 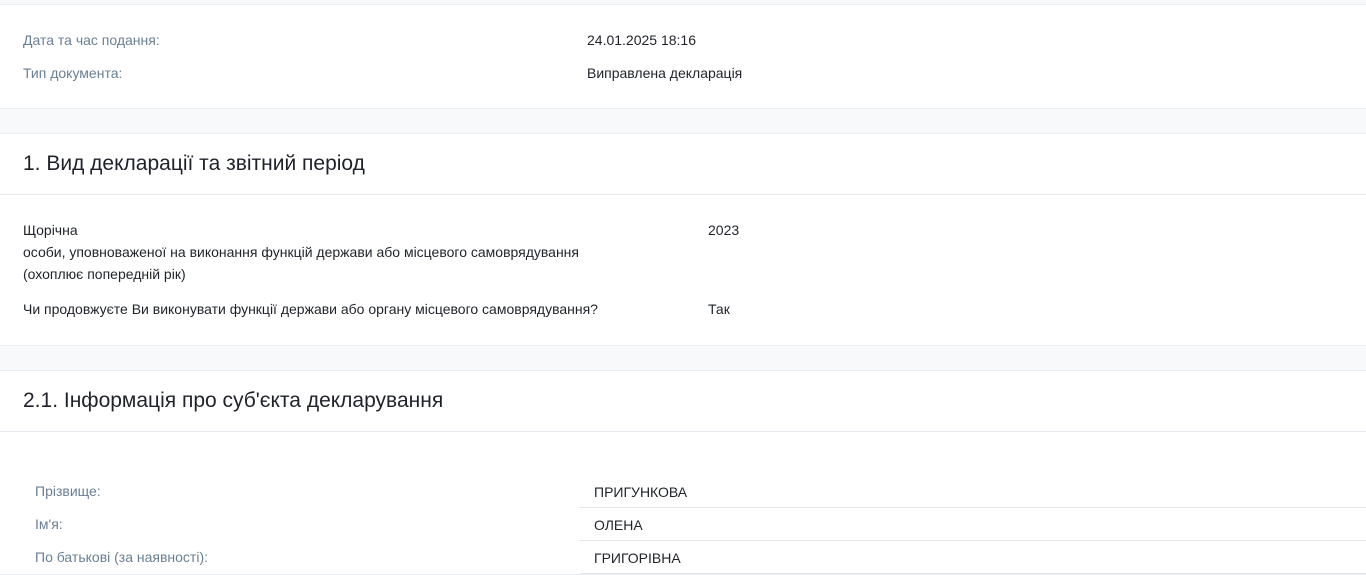 I want to click on document-type-row: Тип документа: Виправлена декларація, so click(x=683, y=73).